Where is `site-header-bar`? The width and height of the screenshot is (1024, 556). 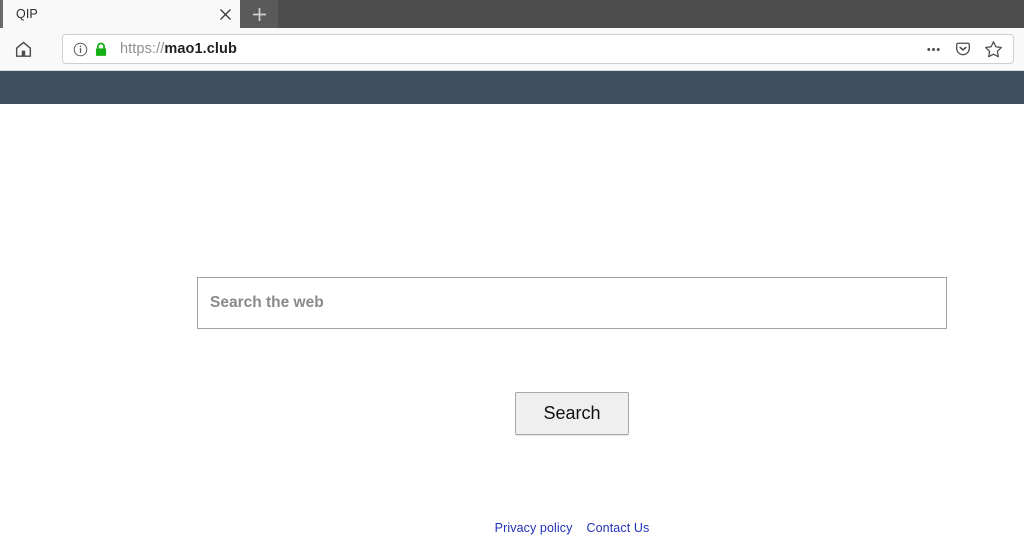 site-header-bar is located at coordinates (512, 87).